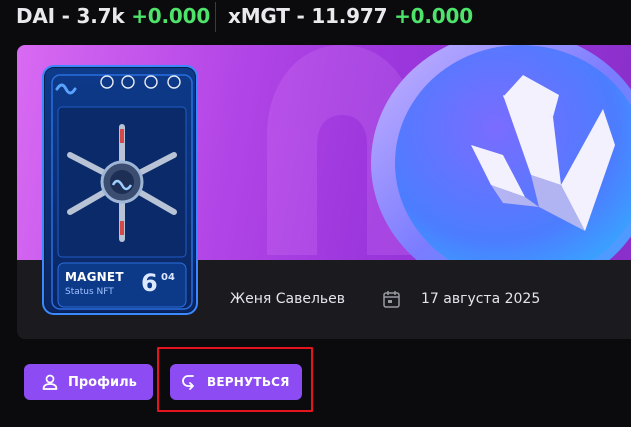 The height and width of the screenshot is (427, 631). I want to click on profile-button-label: Профиль, so click(102, 382).